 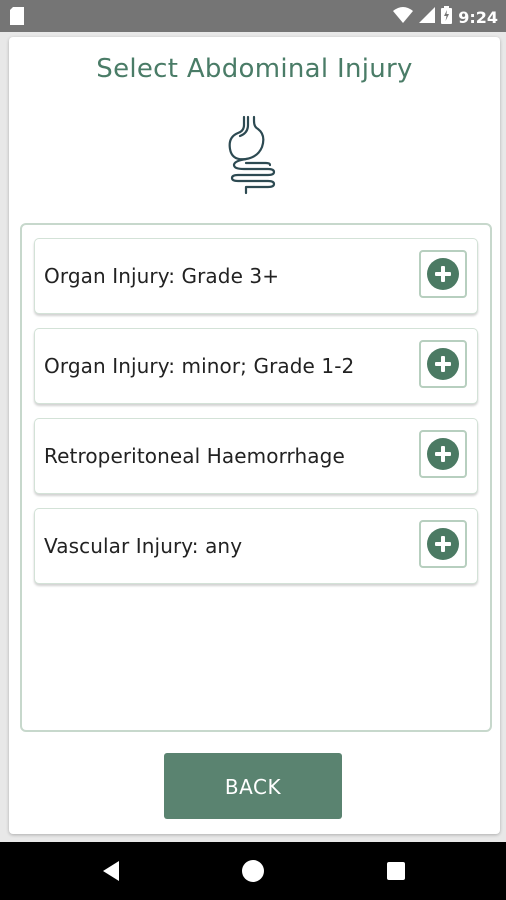 I want to click on navigation-bar, so click(x=253, y=871).